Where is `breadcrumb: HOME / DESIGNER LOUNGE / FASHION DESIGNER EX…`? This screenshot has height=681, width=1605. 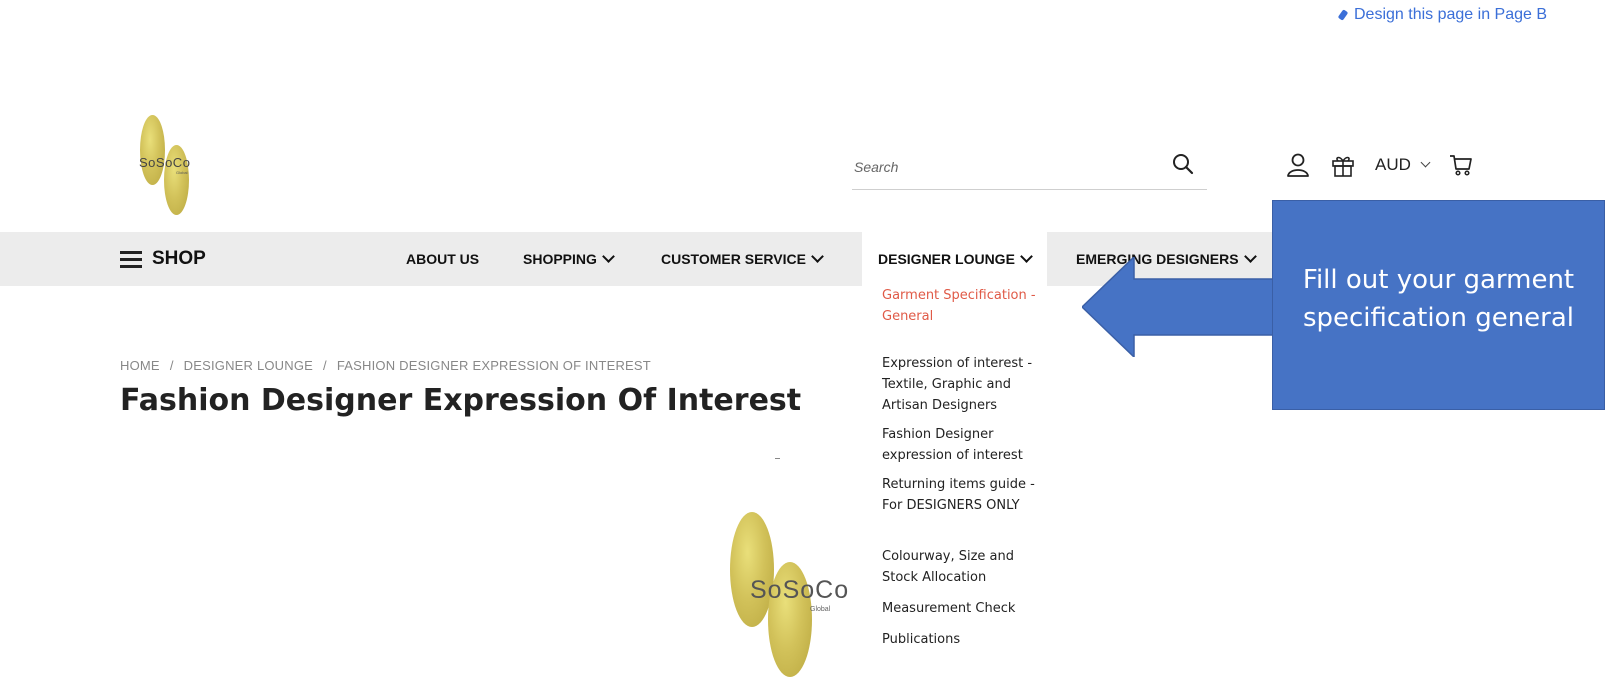
breadcrumb: HOME / DESIGNER LOUNGE / FASHION DESIGNER EX… is located at coordinates (385, 365).